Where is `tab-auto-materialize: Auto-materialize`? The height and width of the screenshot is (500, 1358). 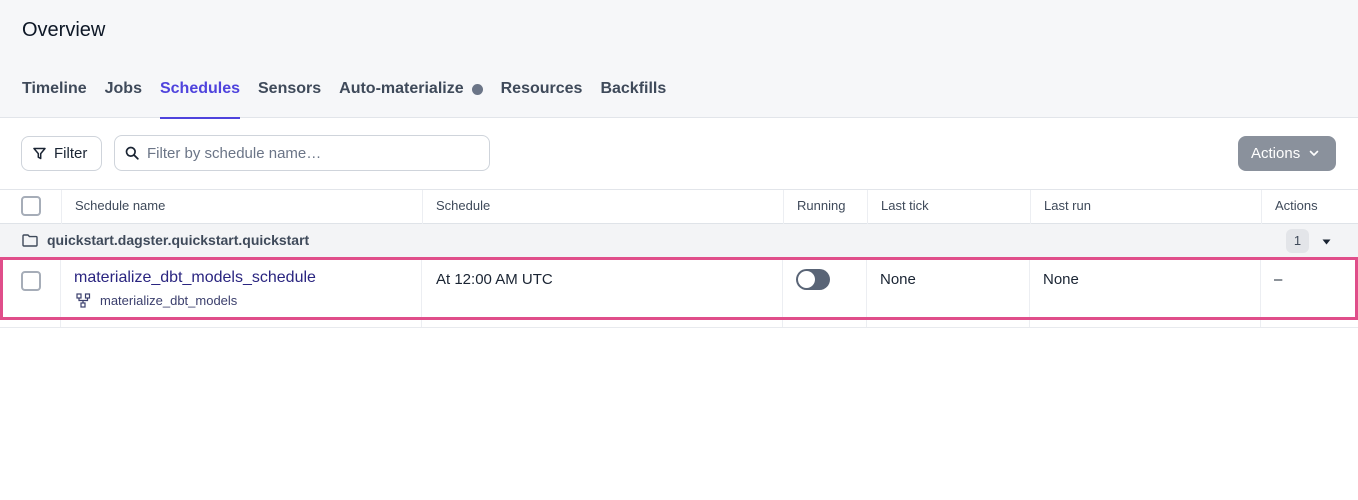
tab-auto-materialize: Auto-materialize is located at coordinates (411, 98).